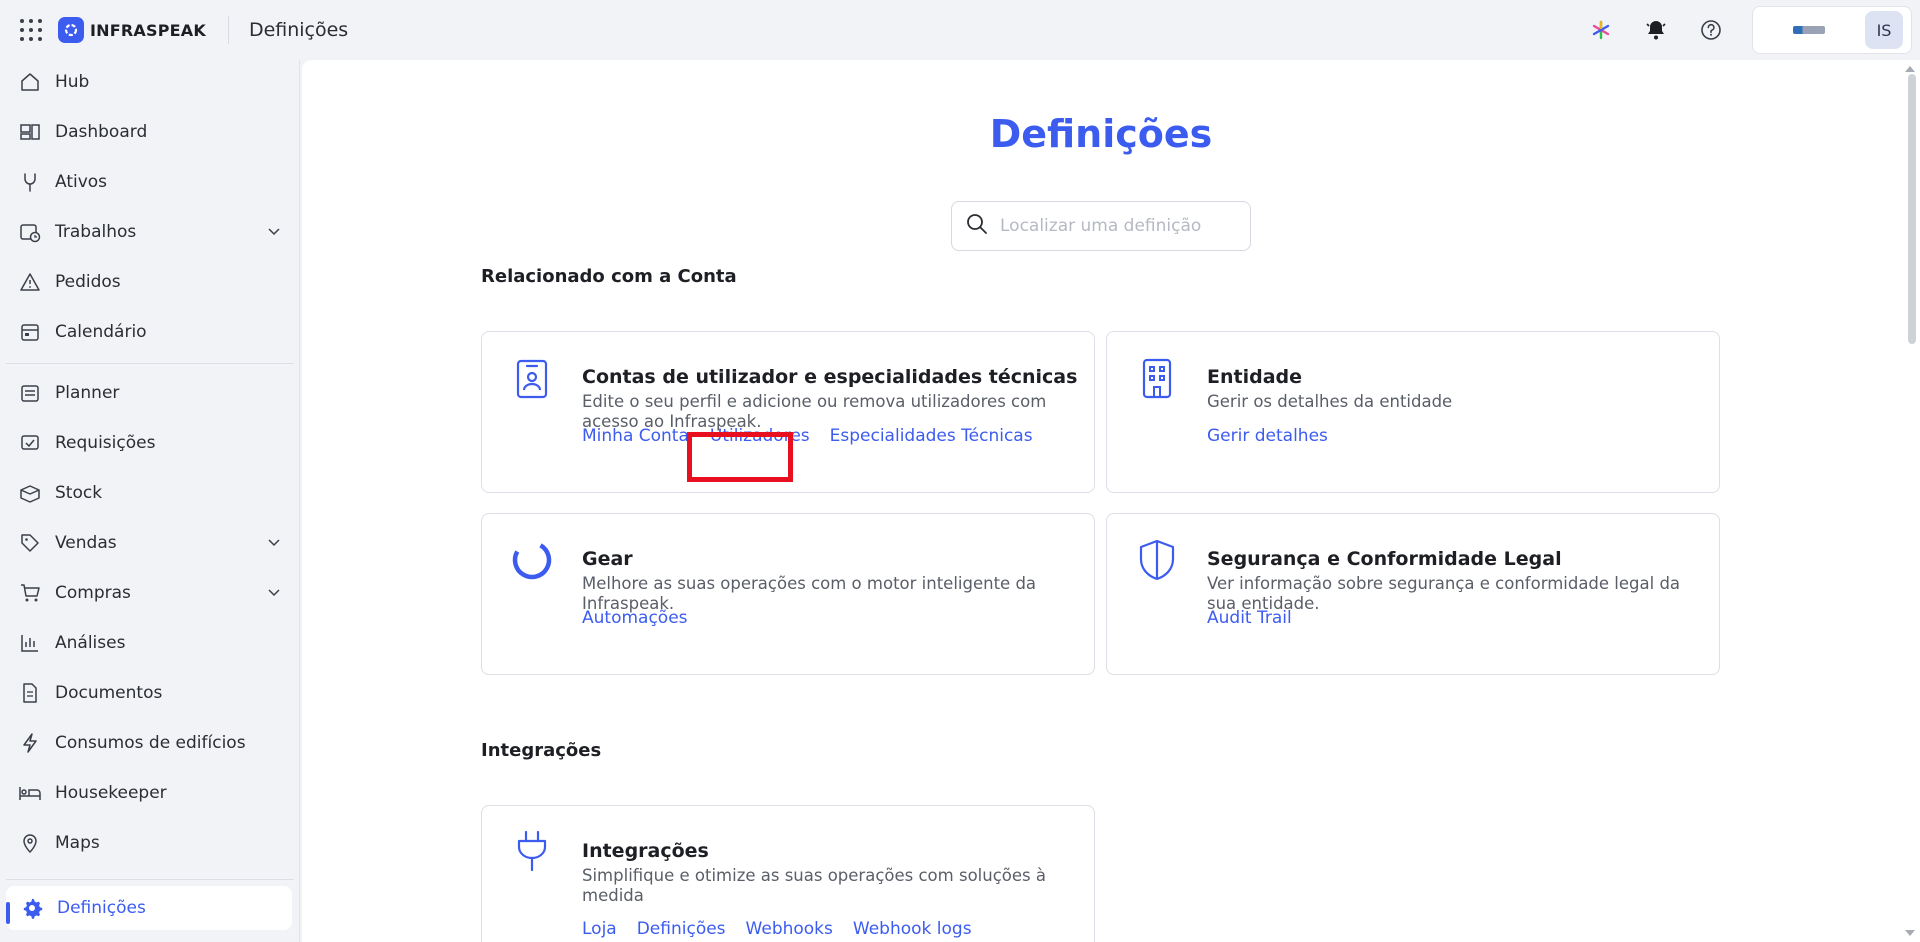 The width and height of the screenshot is (1920, 942). Describe the element at coordinates (30, 132) in the screenshot. I see `dashboard-icon` at that location.